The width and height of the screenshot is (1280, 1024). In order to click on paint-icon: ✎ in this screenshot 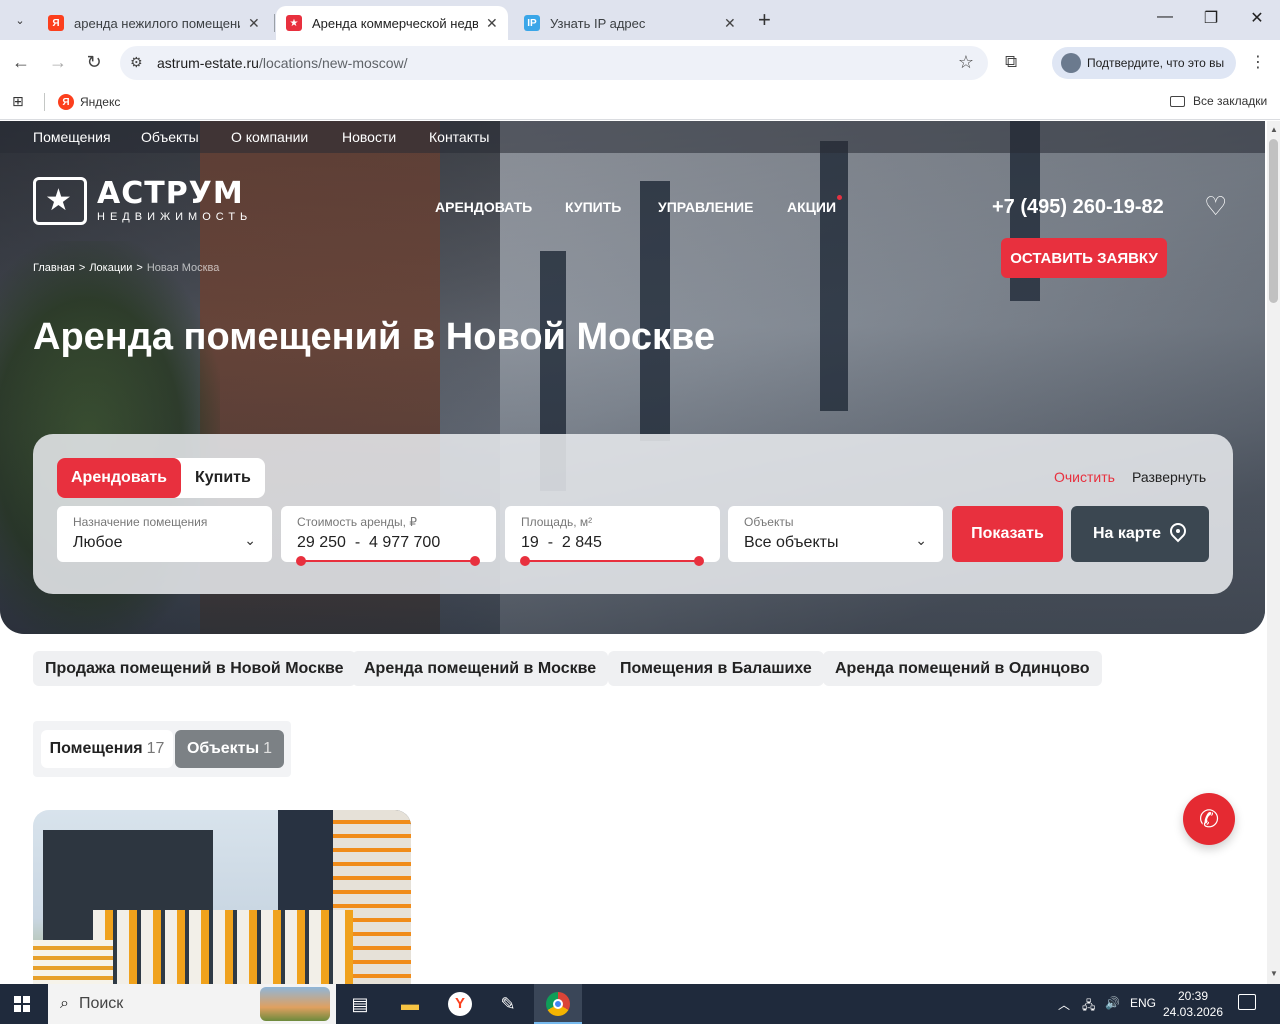, I will do `click(508, 1004)`.